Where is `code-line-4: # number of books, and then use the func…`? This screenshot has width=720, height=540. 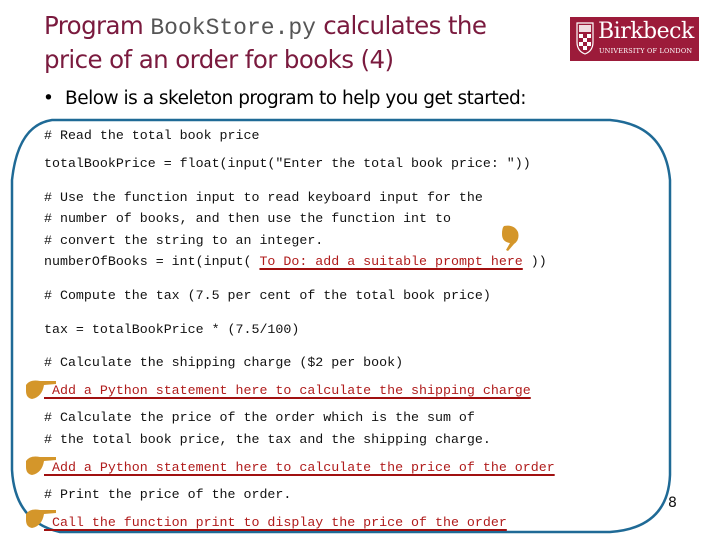 code-line-4: # number of books, and then use the func… is located at coordinates (247, 218).